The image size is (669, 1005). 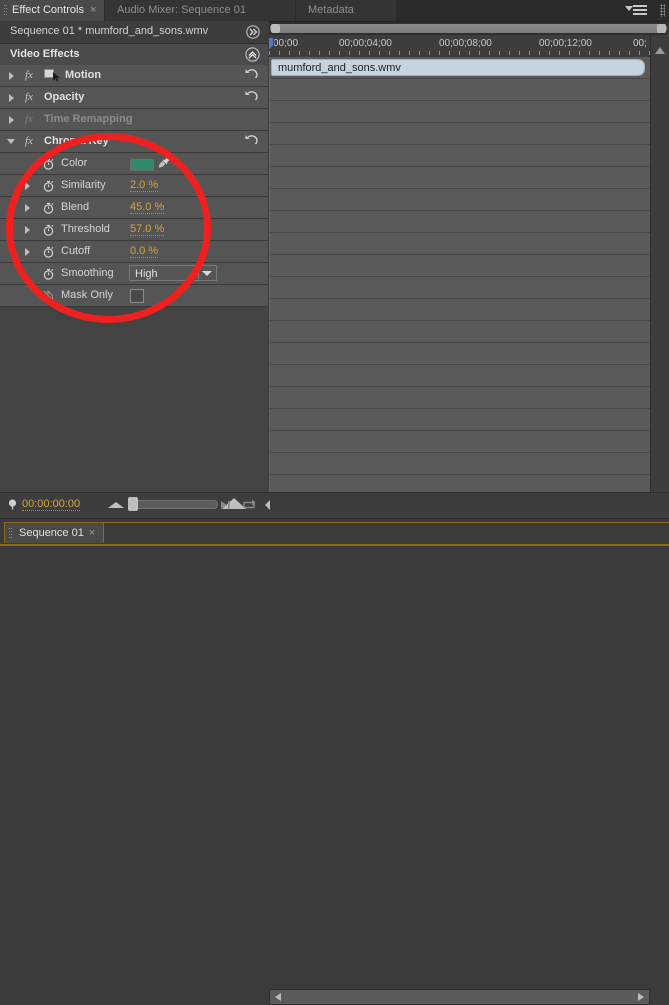 What do you see at coordinates (87, 273) in the screenshot?
I see `param-name: Smoothing` at bounding box center [87, 273].